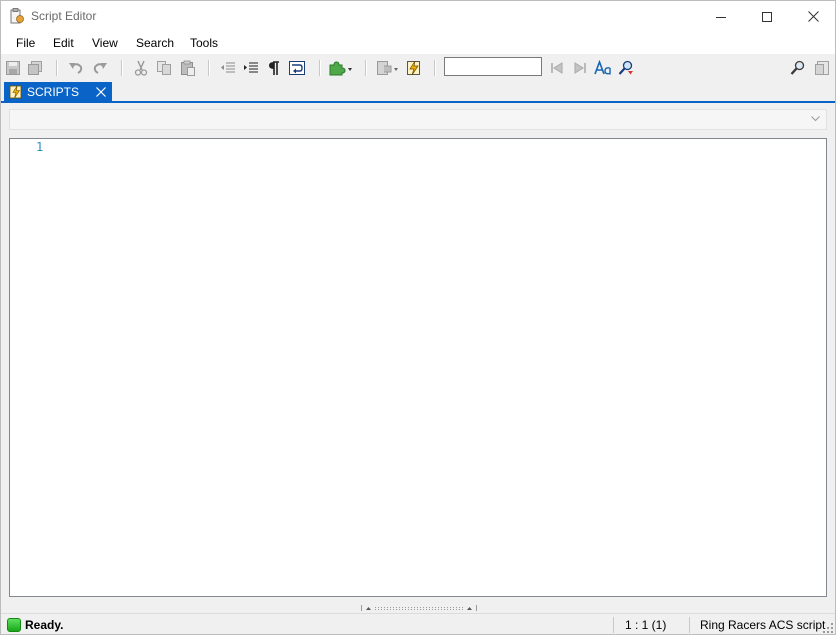 This screenshot has height=635, width=836. I want to click on resize-grip-icon, so click(828, 628).